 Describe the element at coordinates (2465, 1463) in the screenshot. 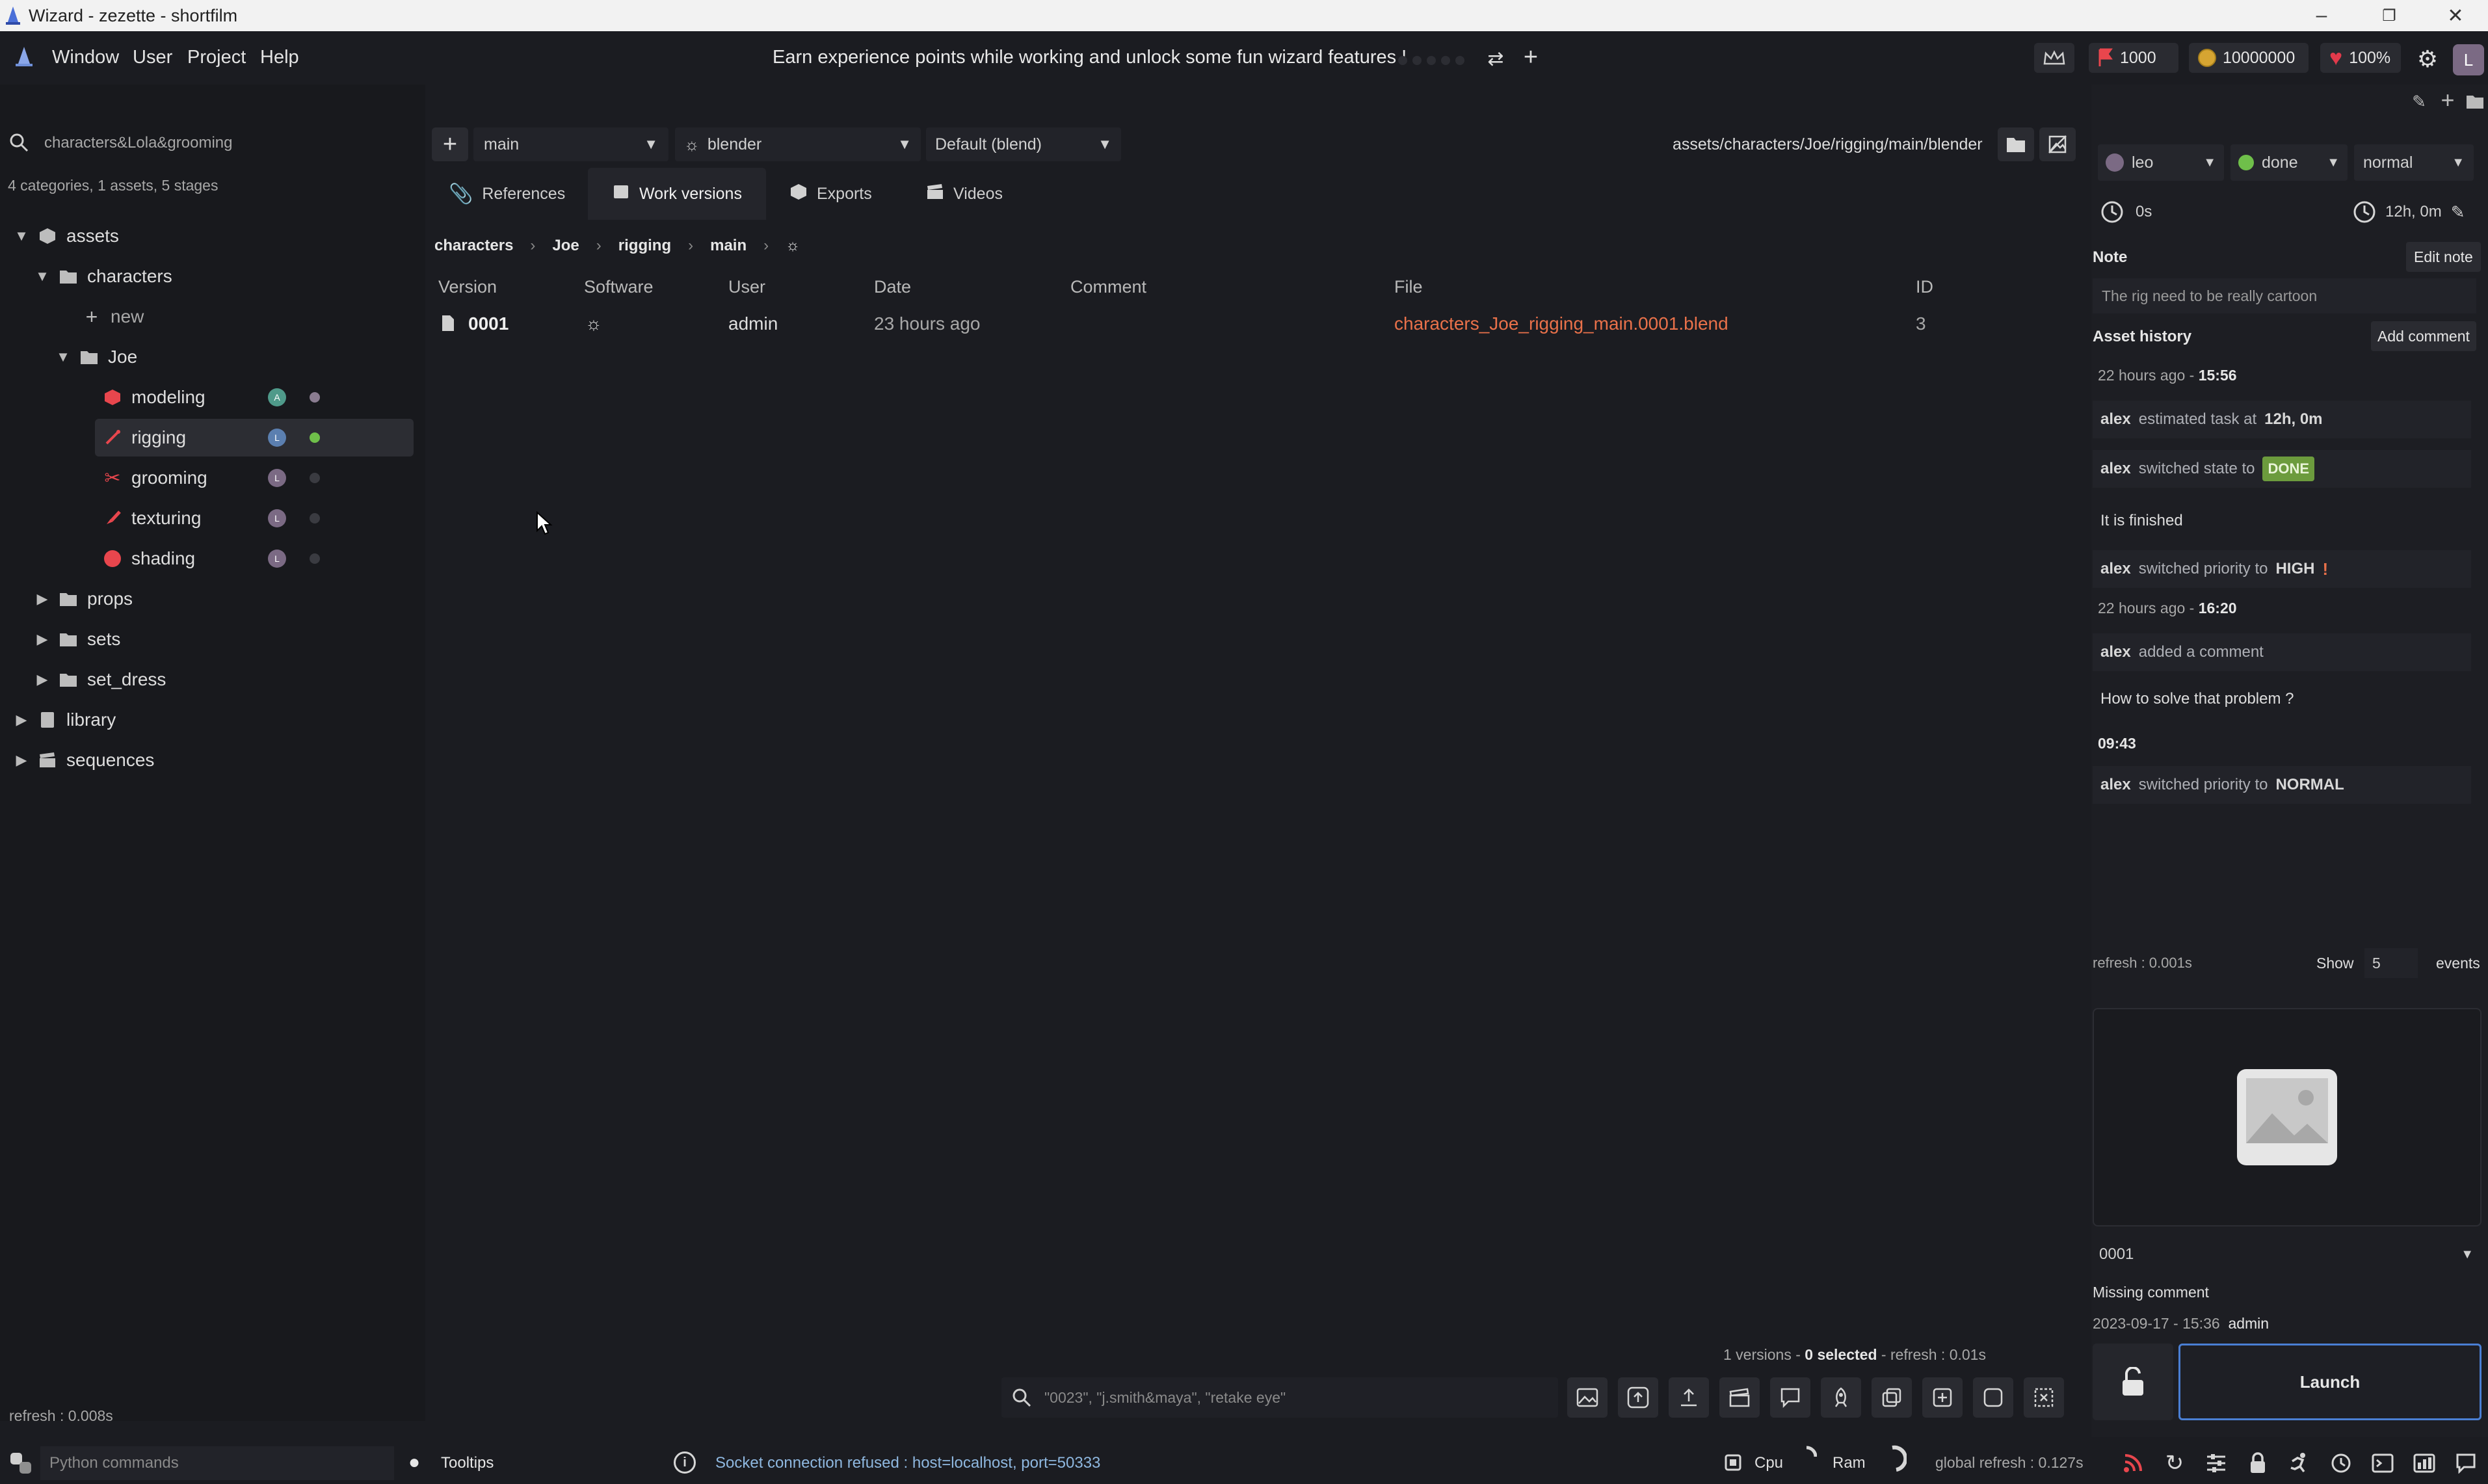

I see `chat-icon` at that location.